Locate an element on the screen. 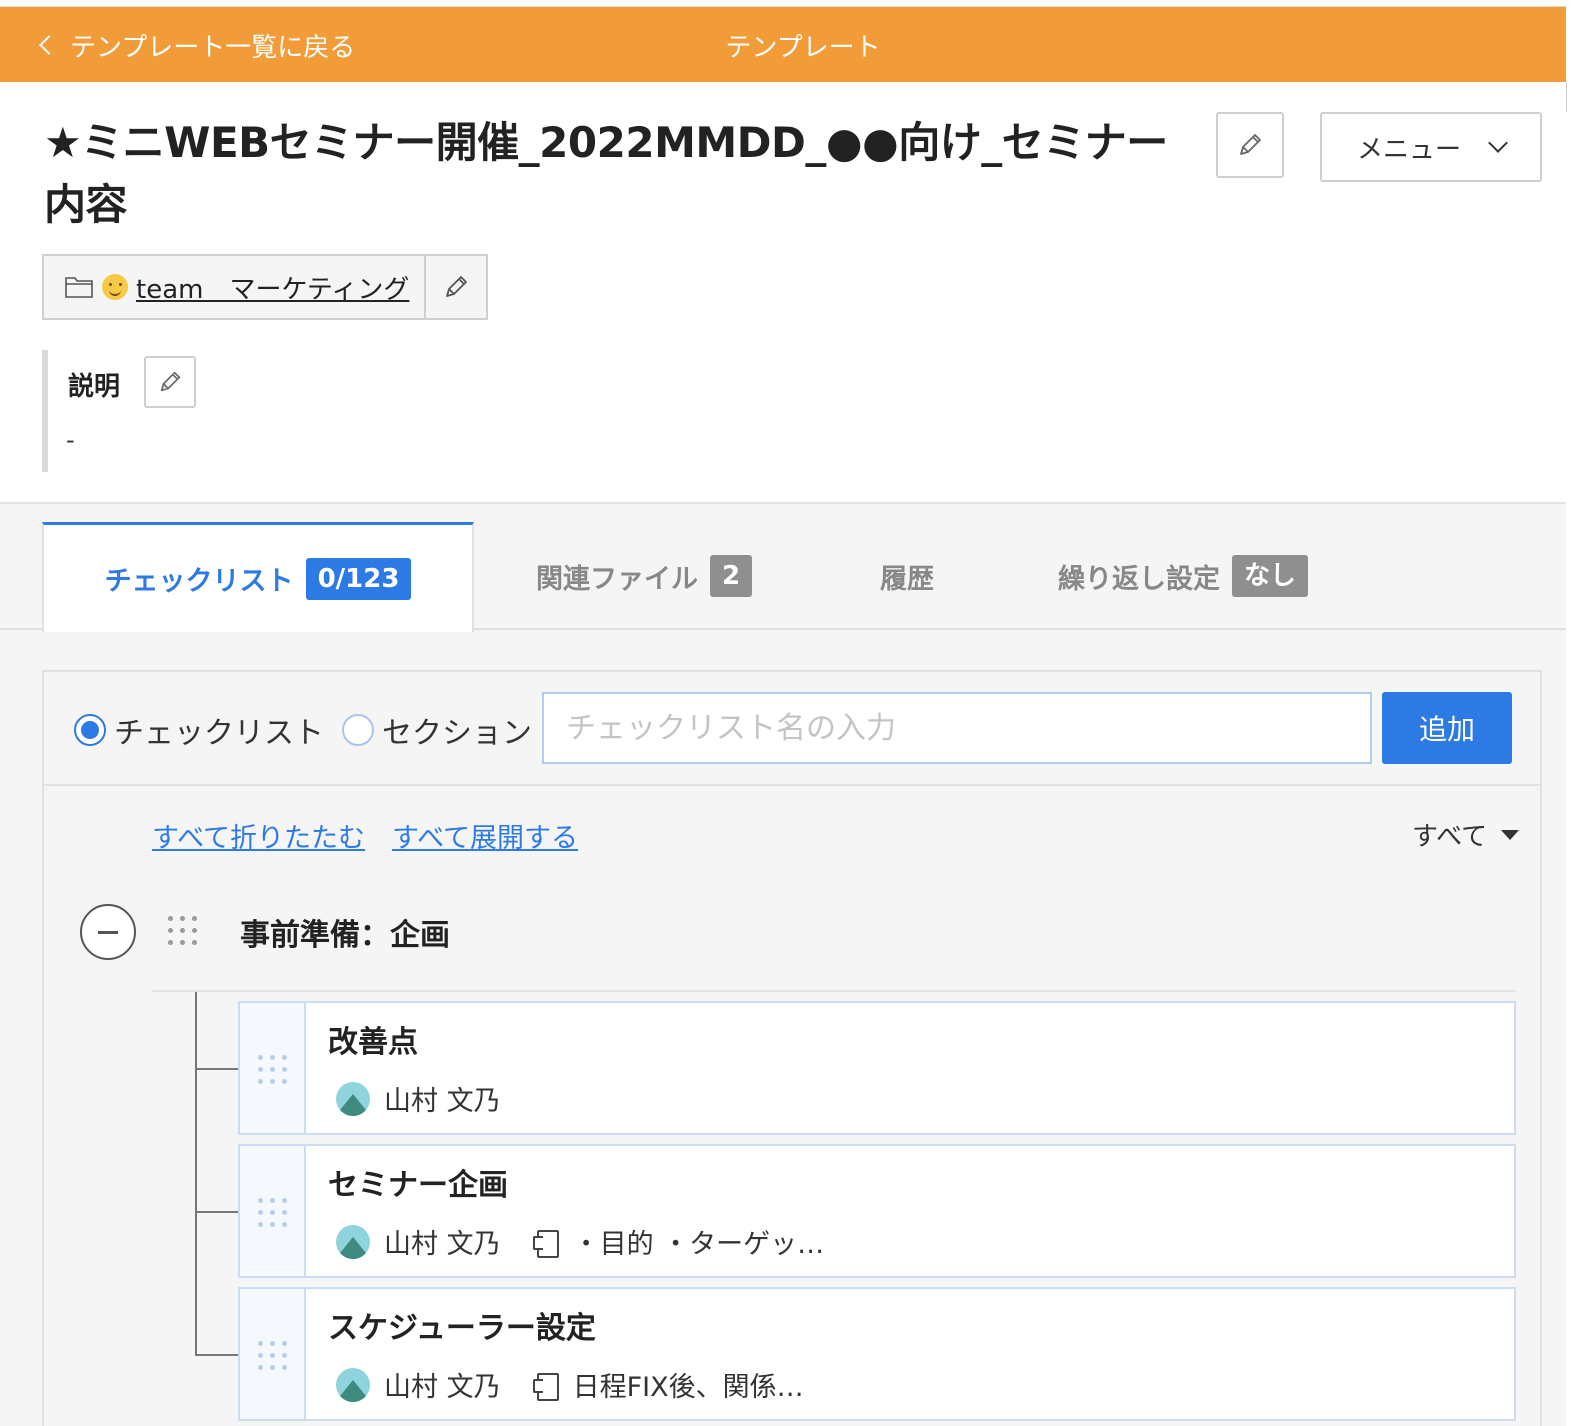 This screenshot has width=1578, height=1426. team-link: team マーケティング is located at coordinates (234, 287).